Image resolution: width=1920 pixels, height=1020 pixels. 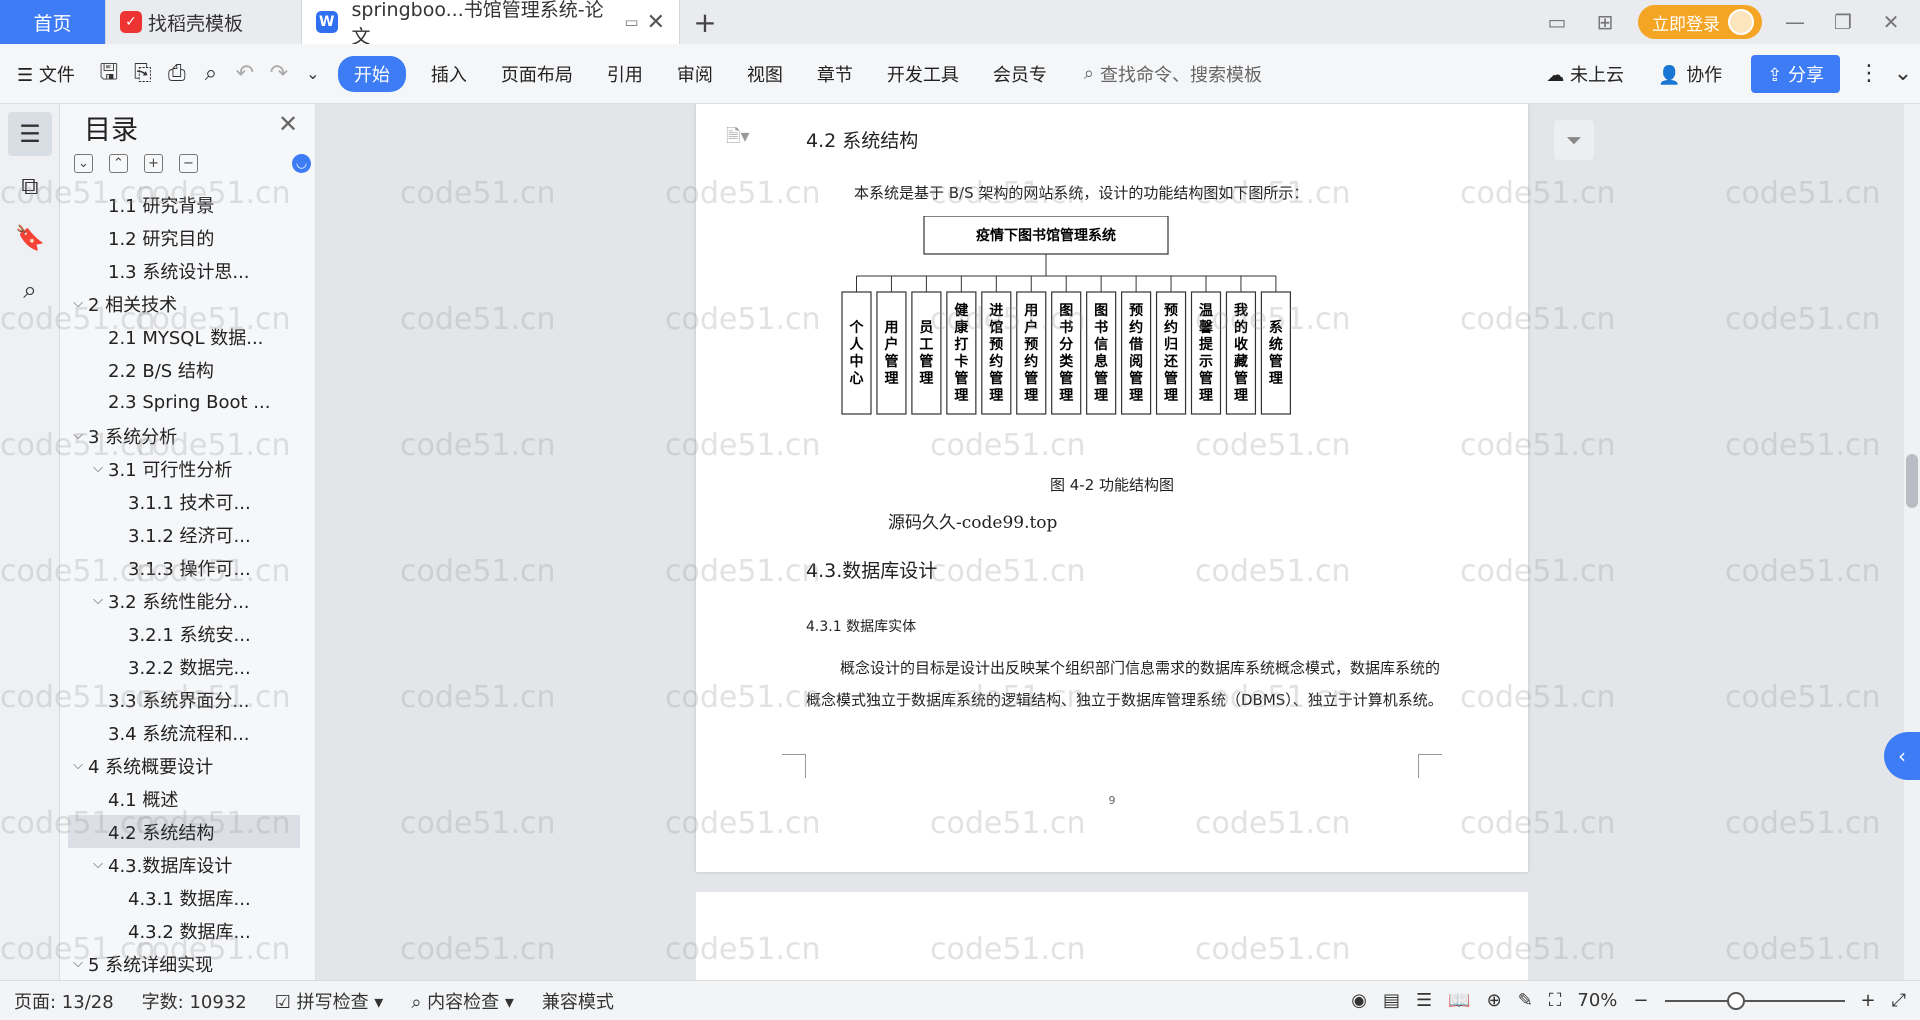 What do you see at coordinates (1912, 542) in the screenshot?
I see `vertical-scrollbar` at bounding box center [1912, 542].